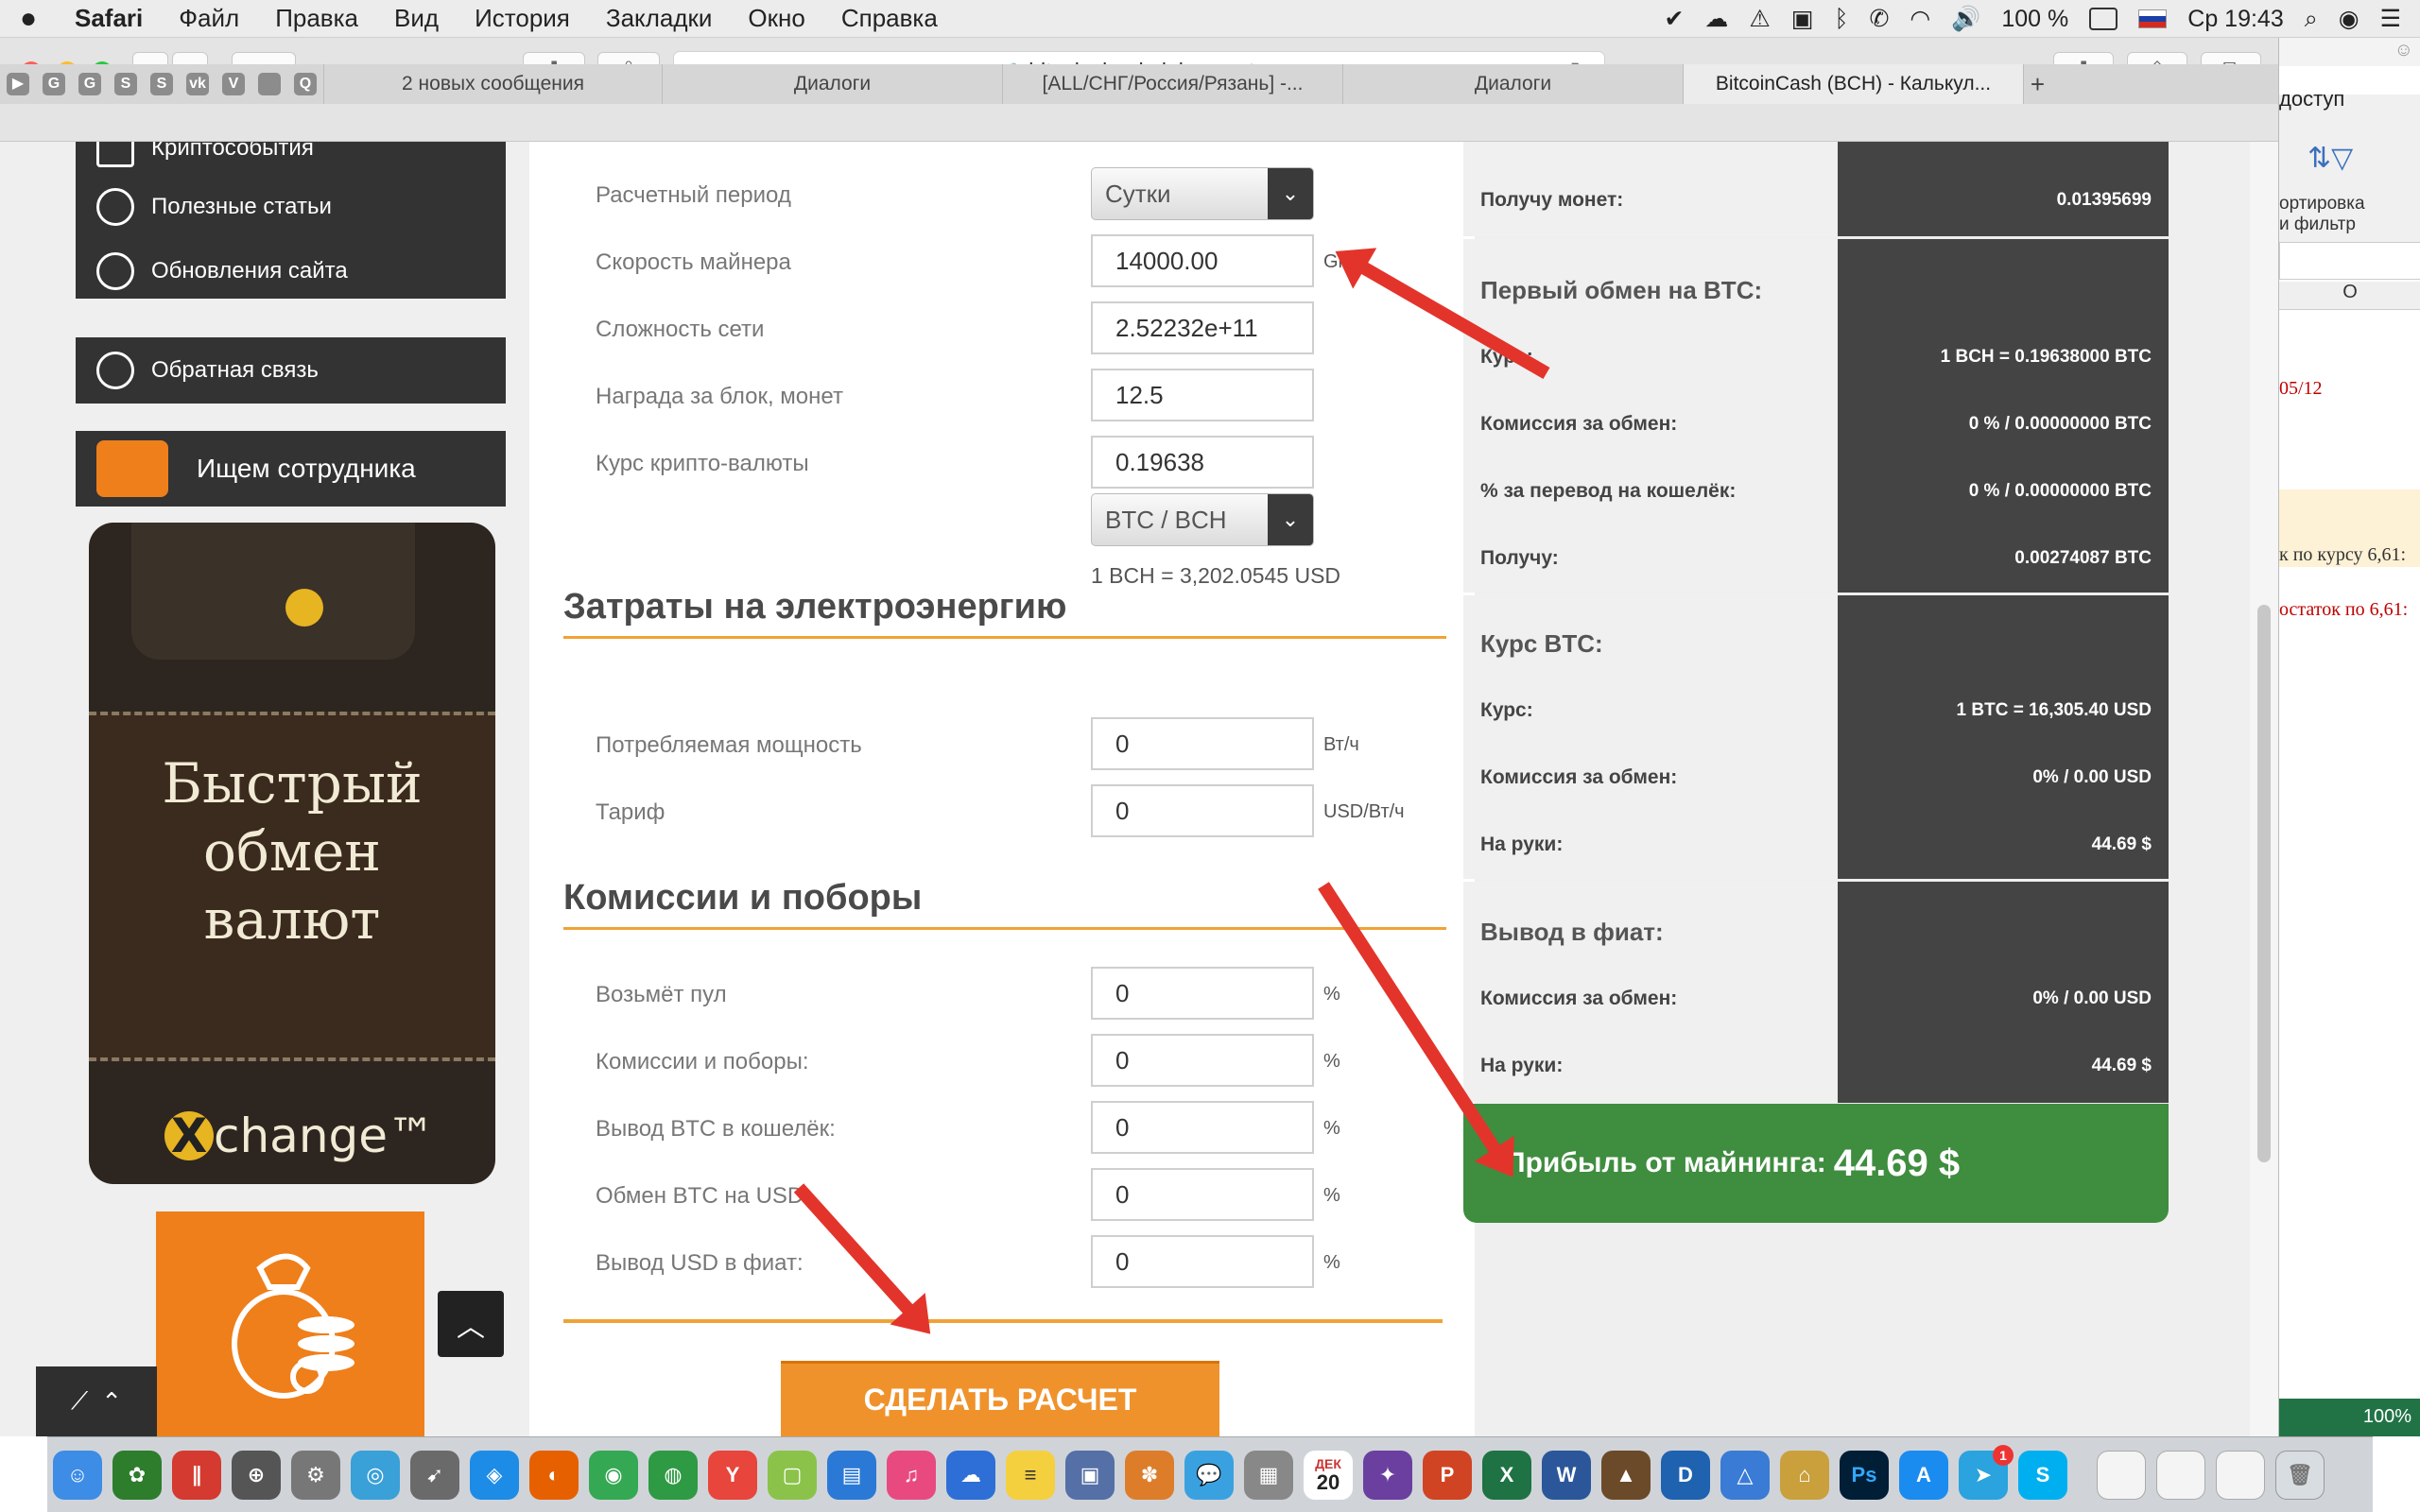 The height and width of the screenshot is (1512, 2420). Describe the element at coordinates (1745, 1475) in the screenshot. I see `drive-icon: △` at that location.